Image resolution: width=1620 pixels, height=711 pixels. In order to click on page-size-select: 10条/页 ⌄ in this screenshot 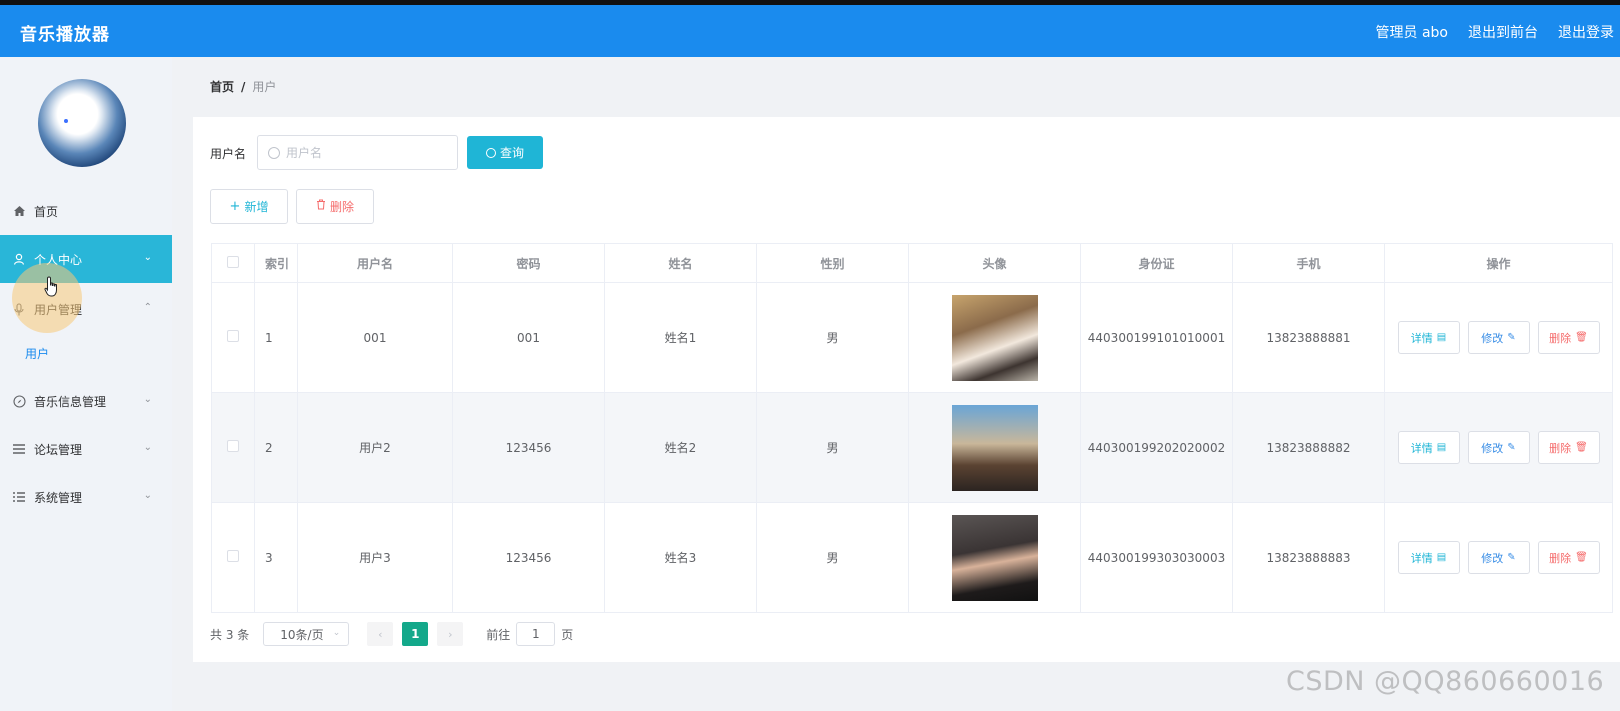, I will do `click(306, 634)`.